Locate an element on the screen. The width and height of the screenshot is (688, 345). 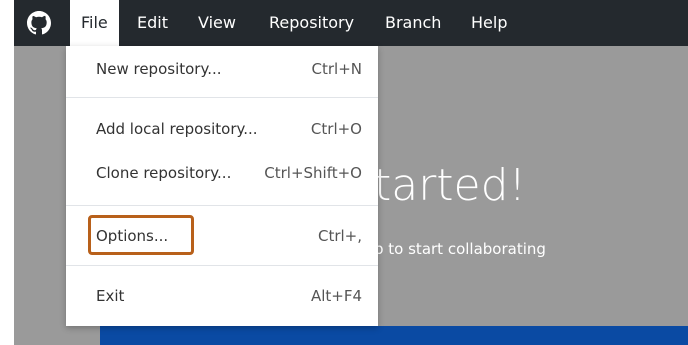
menu-item-new-repository: New repository... Ctrl+N is located at coordinates (222, 70).